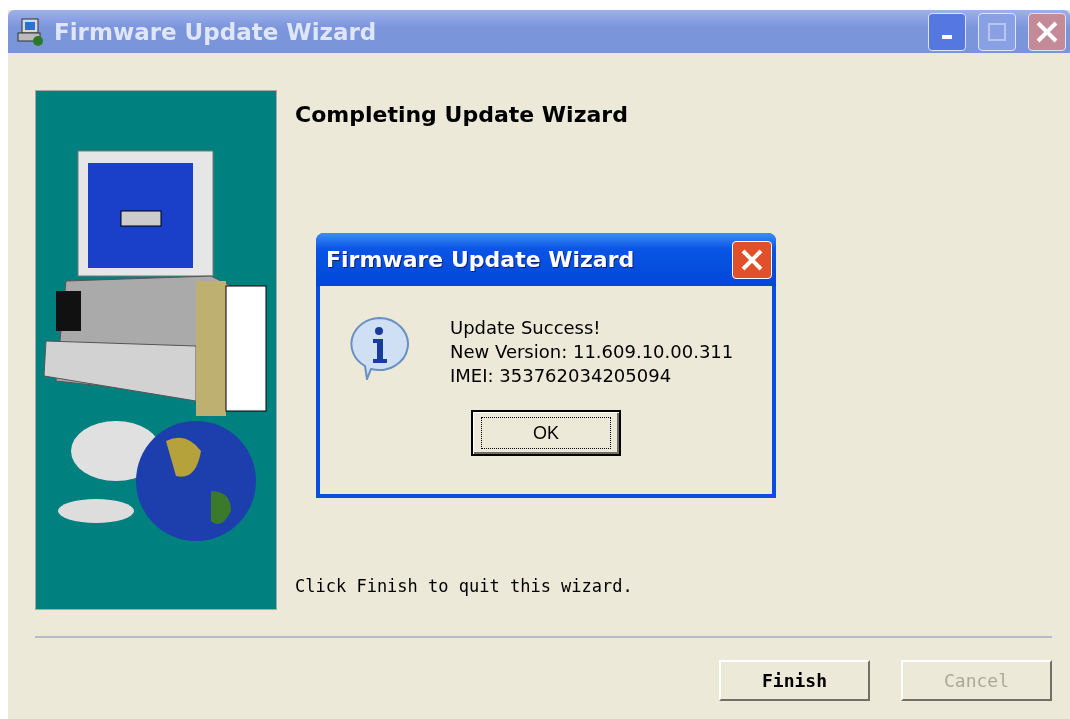  What do you see at coordinates (947, 36) in the screenshot?
I see `minimize-icon` at bounding box center [947, 36].